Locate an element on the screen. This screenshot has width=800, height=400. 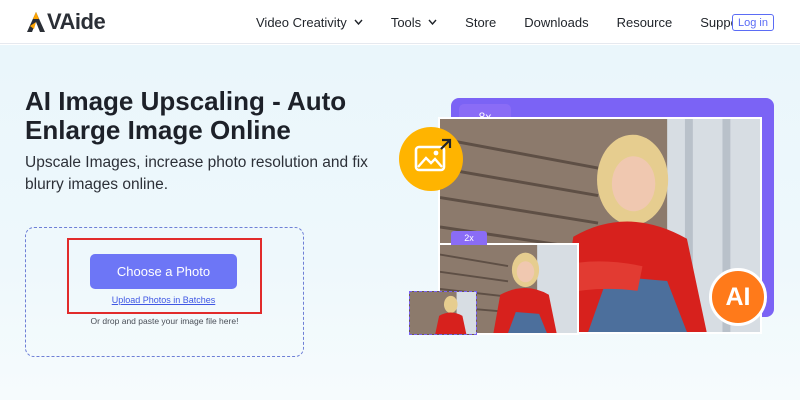
nav-item-store: Store is located at coordinates (480, 22).